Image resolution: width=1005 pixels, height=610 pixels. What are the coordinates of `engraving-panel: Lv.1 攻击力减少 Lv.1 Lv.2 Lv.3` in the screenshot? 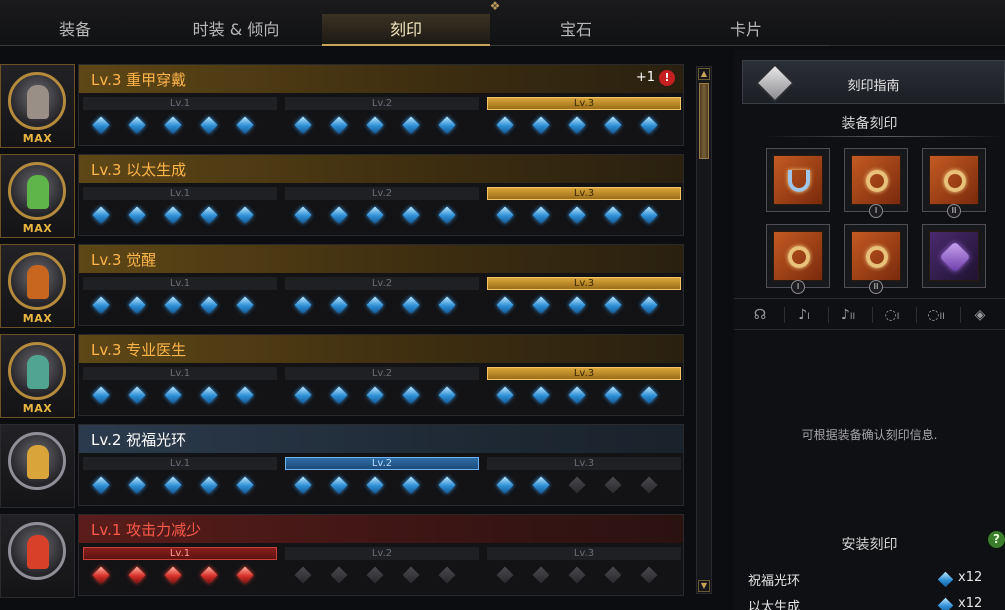 It's located at (381, 555).